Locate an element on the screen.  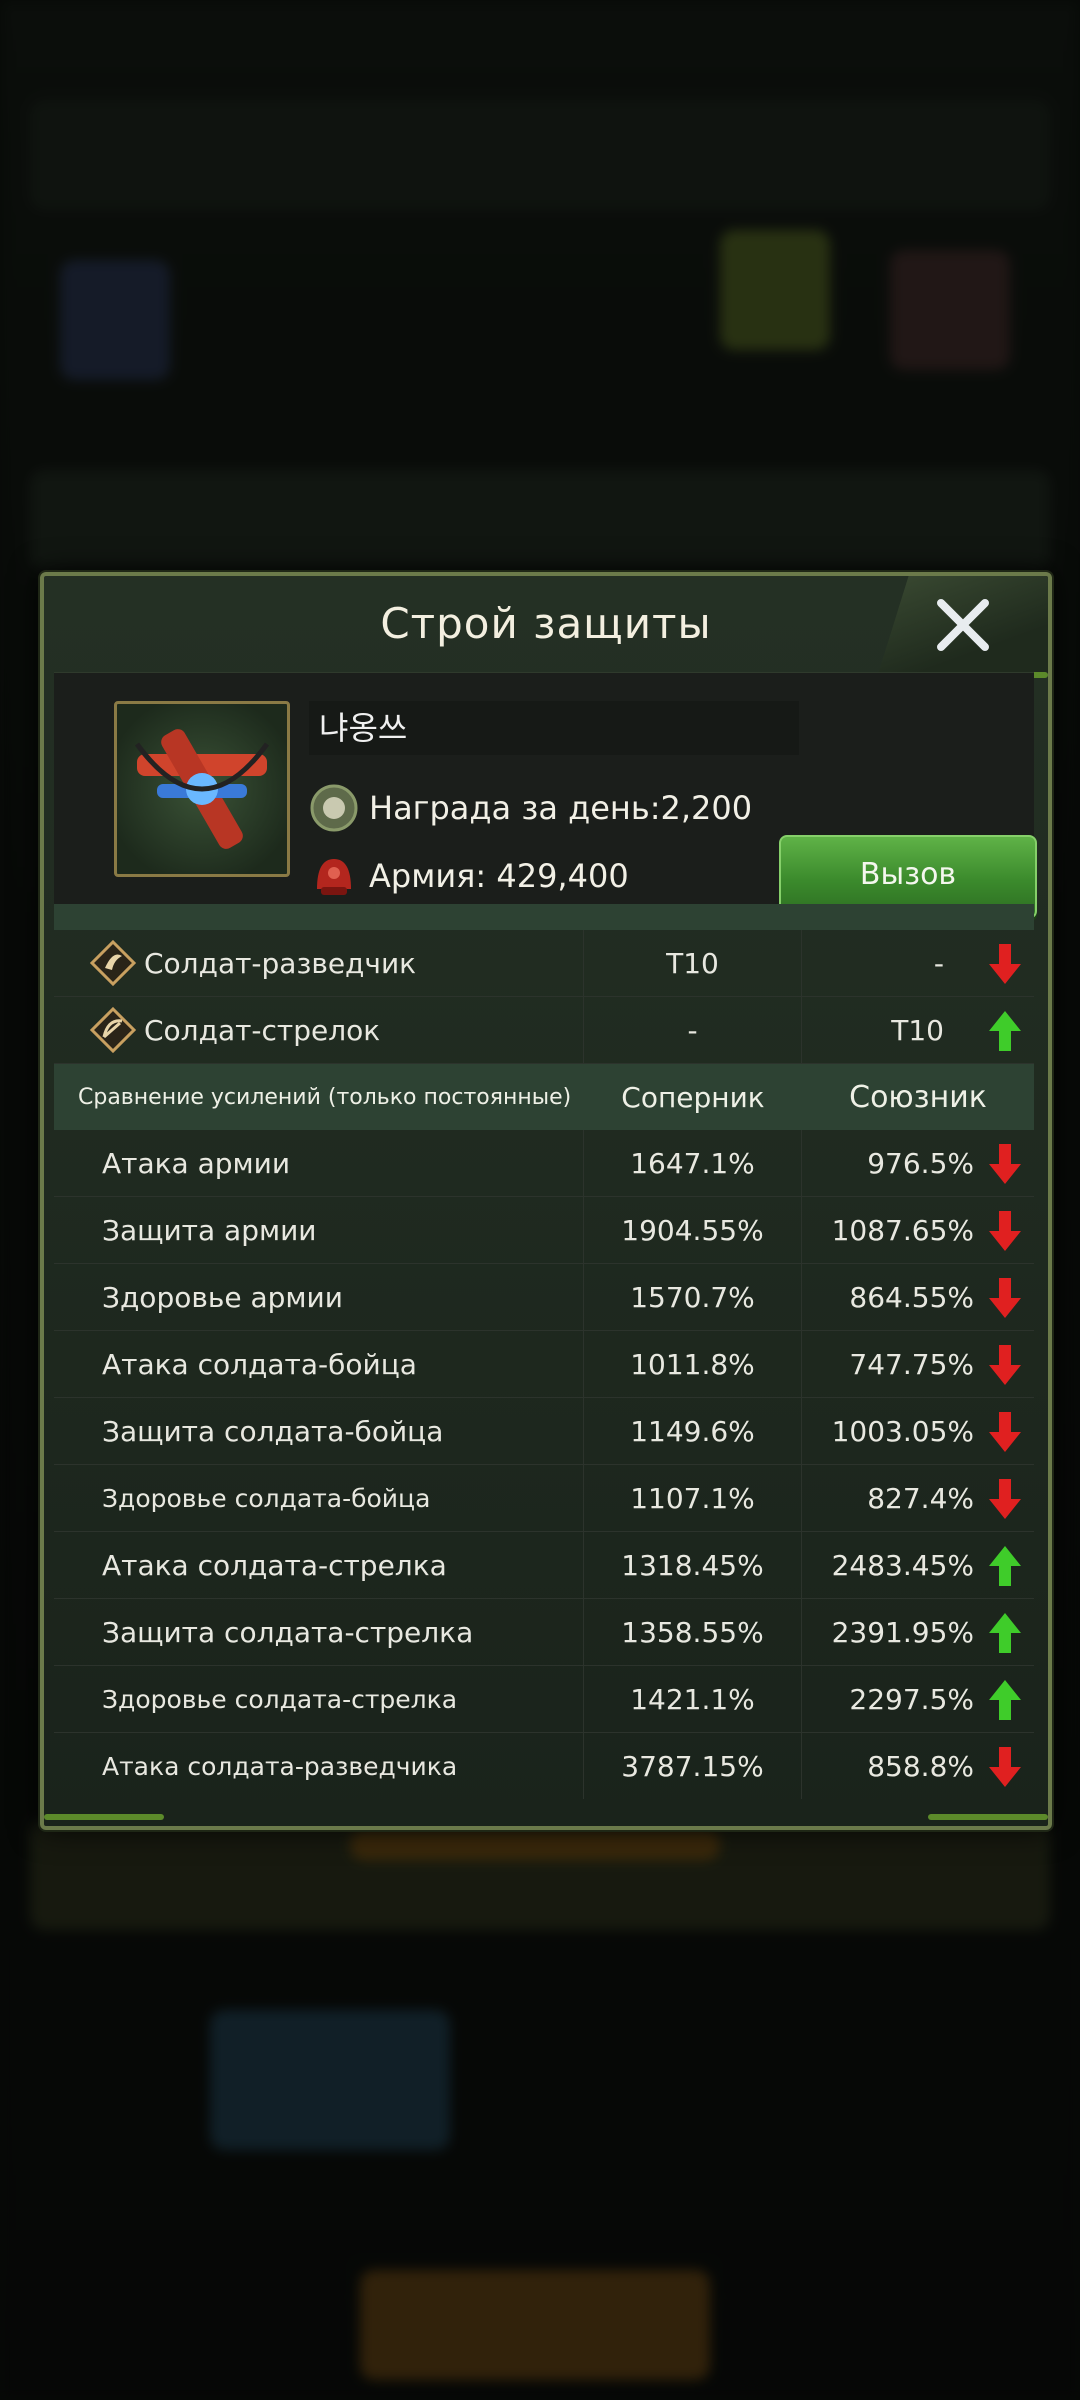
ally-value: 2297.5% is located at coordinates (911, 1699).